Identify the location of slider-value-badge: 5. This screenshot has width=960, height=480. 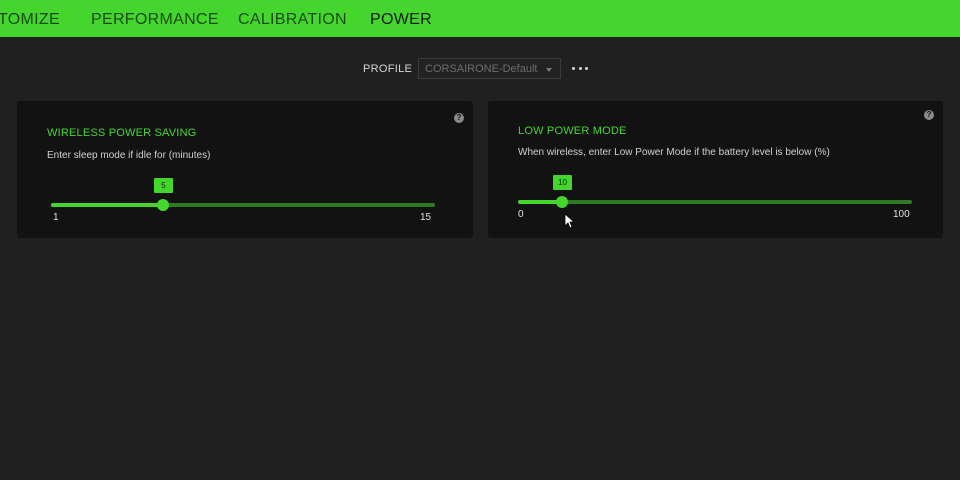
(163, 185).